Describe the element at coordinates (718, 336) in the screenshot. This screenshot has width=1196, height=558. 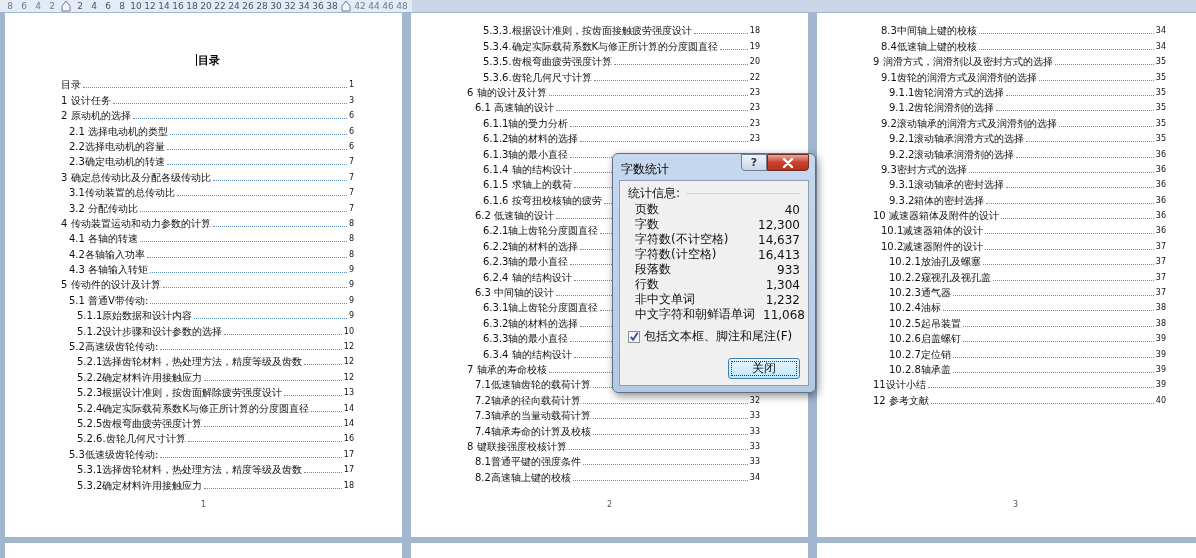
I see `checkbox-label: 包括文本框、脚注和尾注(F)` at that location.